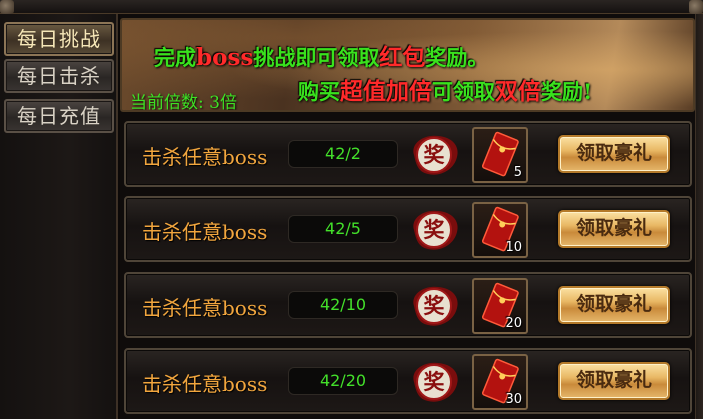 The height and width of the screenshot is (419, 703). What do you see at coordinates (500, 155) in the screenshot?
I see `reward-item-slot: 5` at bounding box center [500, 155].